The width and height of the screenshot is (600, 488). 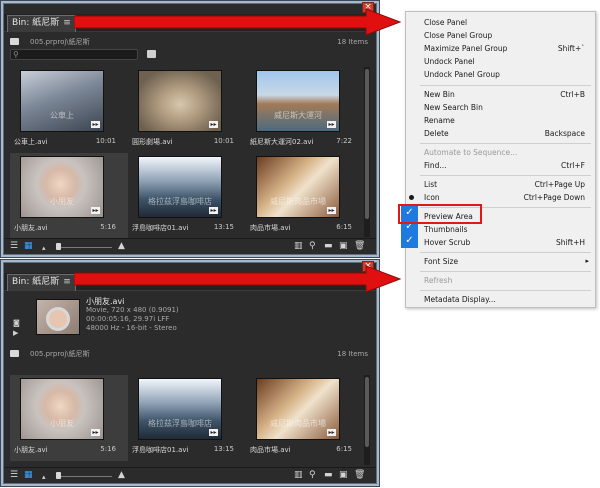 What do you see at coordinates (151, 54) in the screenshot?
I see `new-bin-icon` at bounding box center [151, 54].